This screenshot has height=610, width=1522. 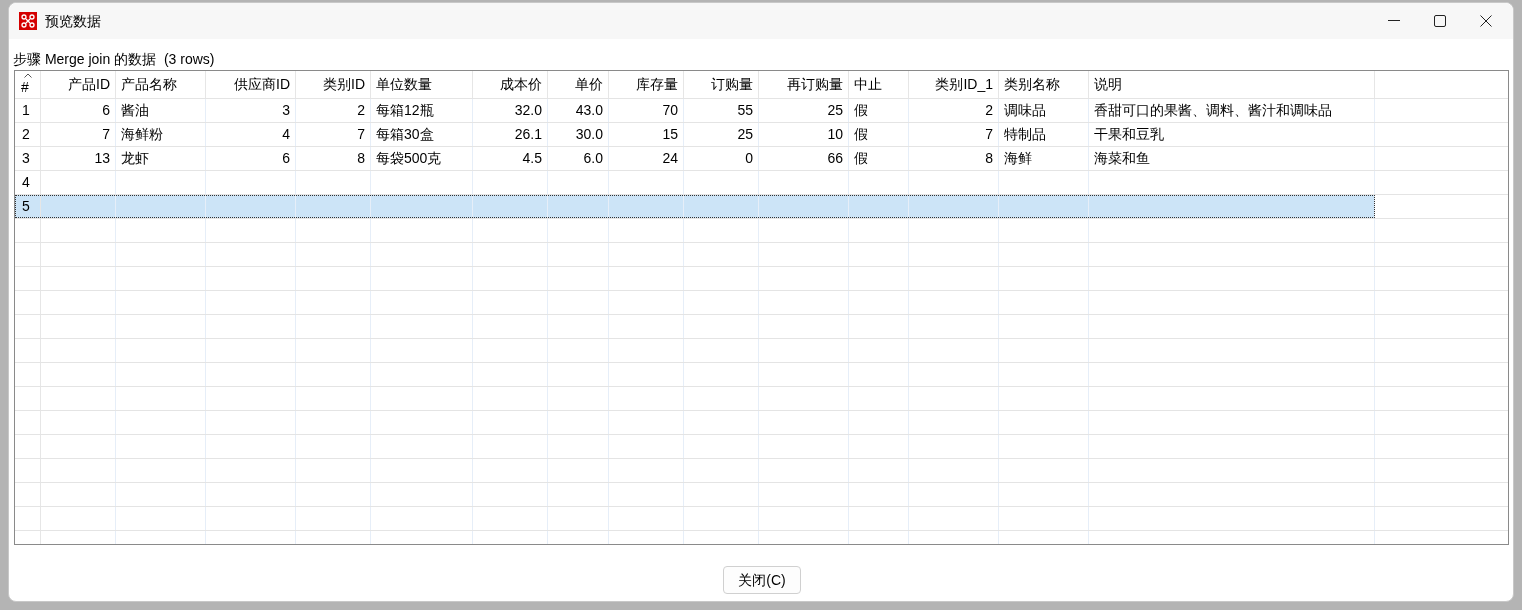 I want to click on column-header: 中止, so click(x=879, y=84).